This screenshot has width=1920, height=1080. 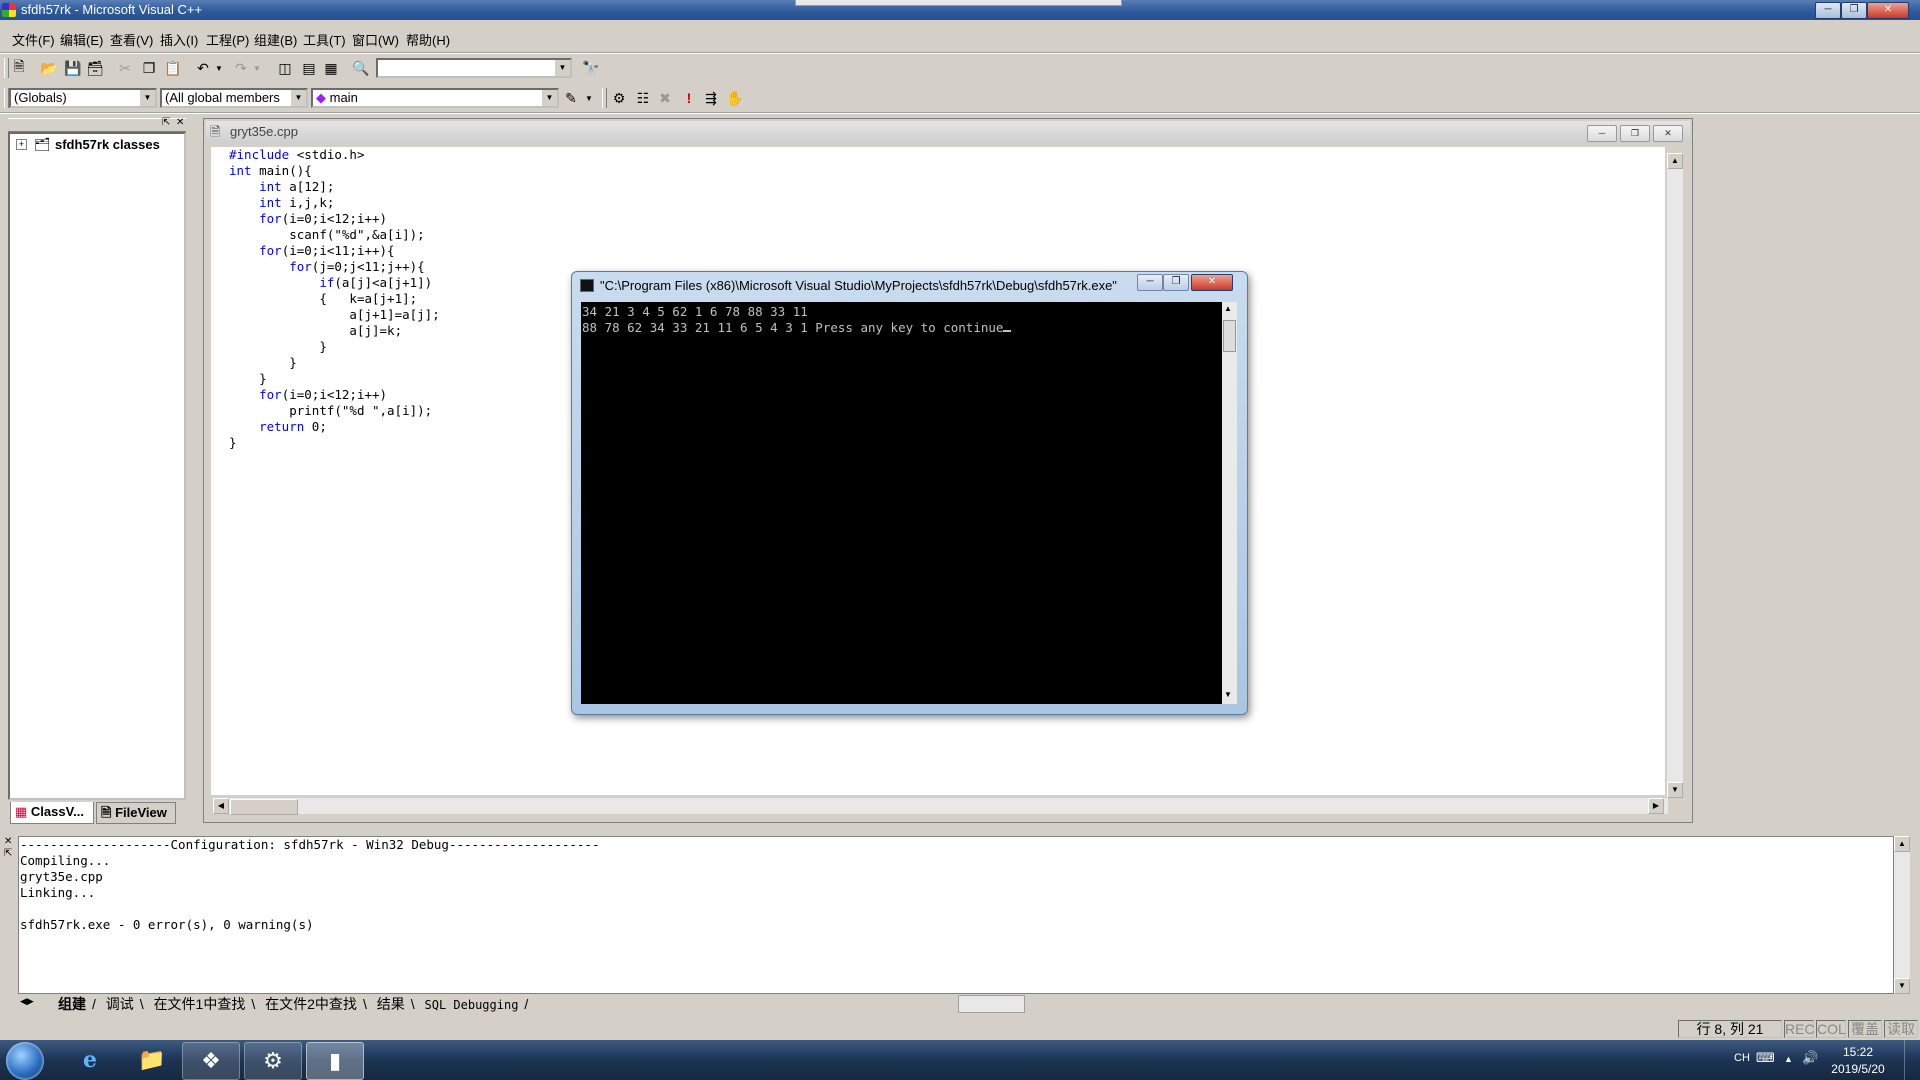 What do you see at coordinates (361, 68) in the screenshot?
I see `find-in-files-icon: 🔍` at bounding box center [361, 68].